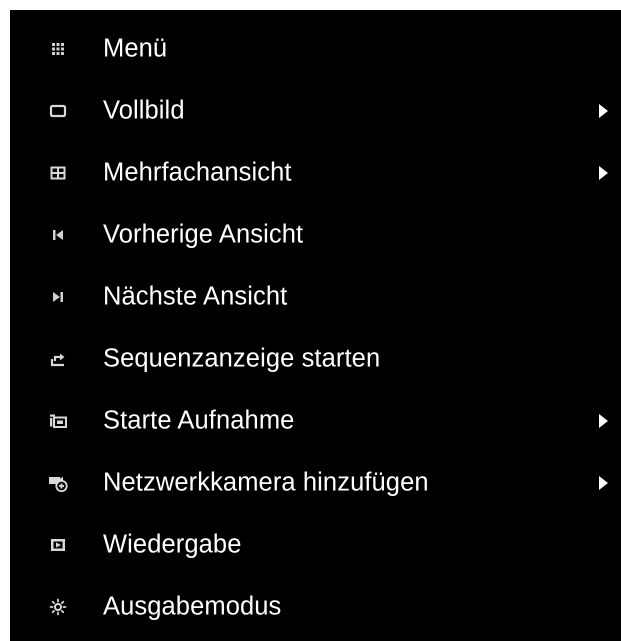 The height and width of the screenshot is (641, 621). What do you see at coordinates (315, 545) in the screenshot?
I see `menu-item-playback: Wiedergabe` at bounding box center [315, 545].